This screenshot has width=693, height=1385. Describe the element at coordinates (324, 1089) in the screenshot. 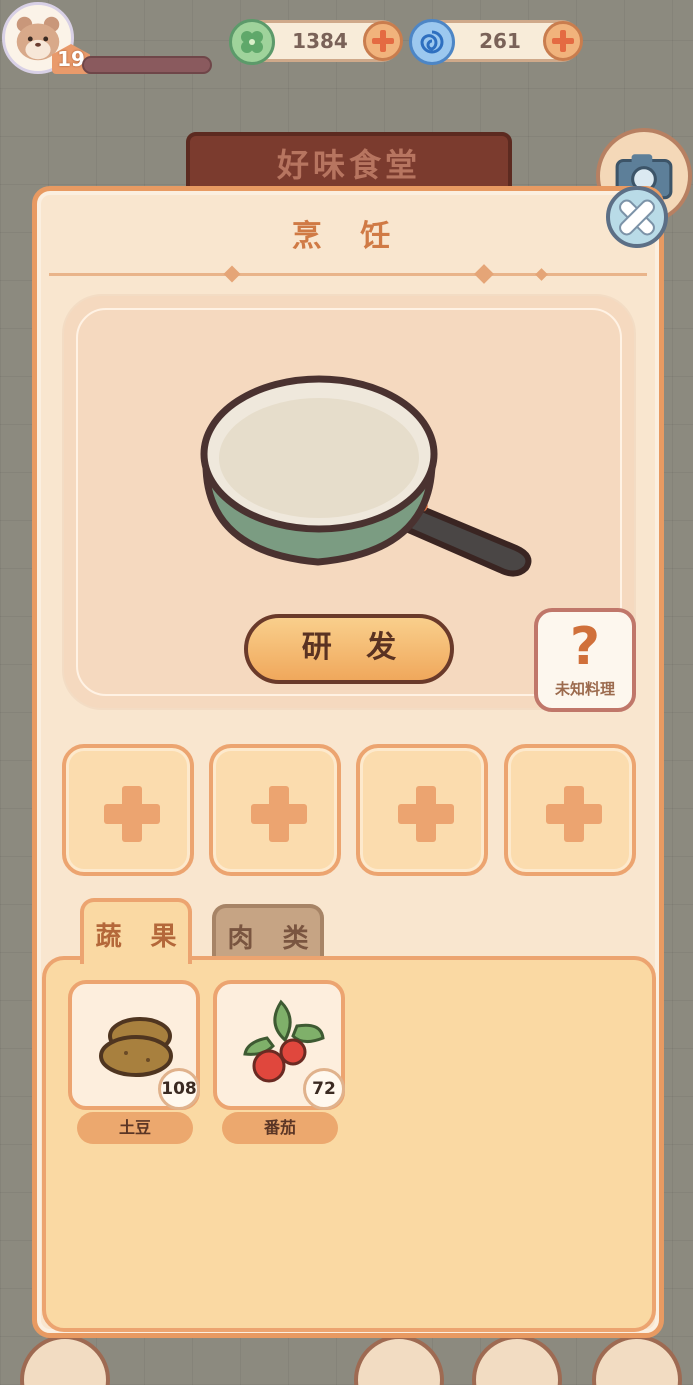

I see `item-count: 72` at that location.